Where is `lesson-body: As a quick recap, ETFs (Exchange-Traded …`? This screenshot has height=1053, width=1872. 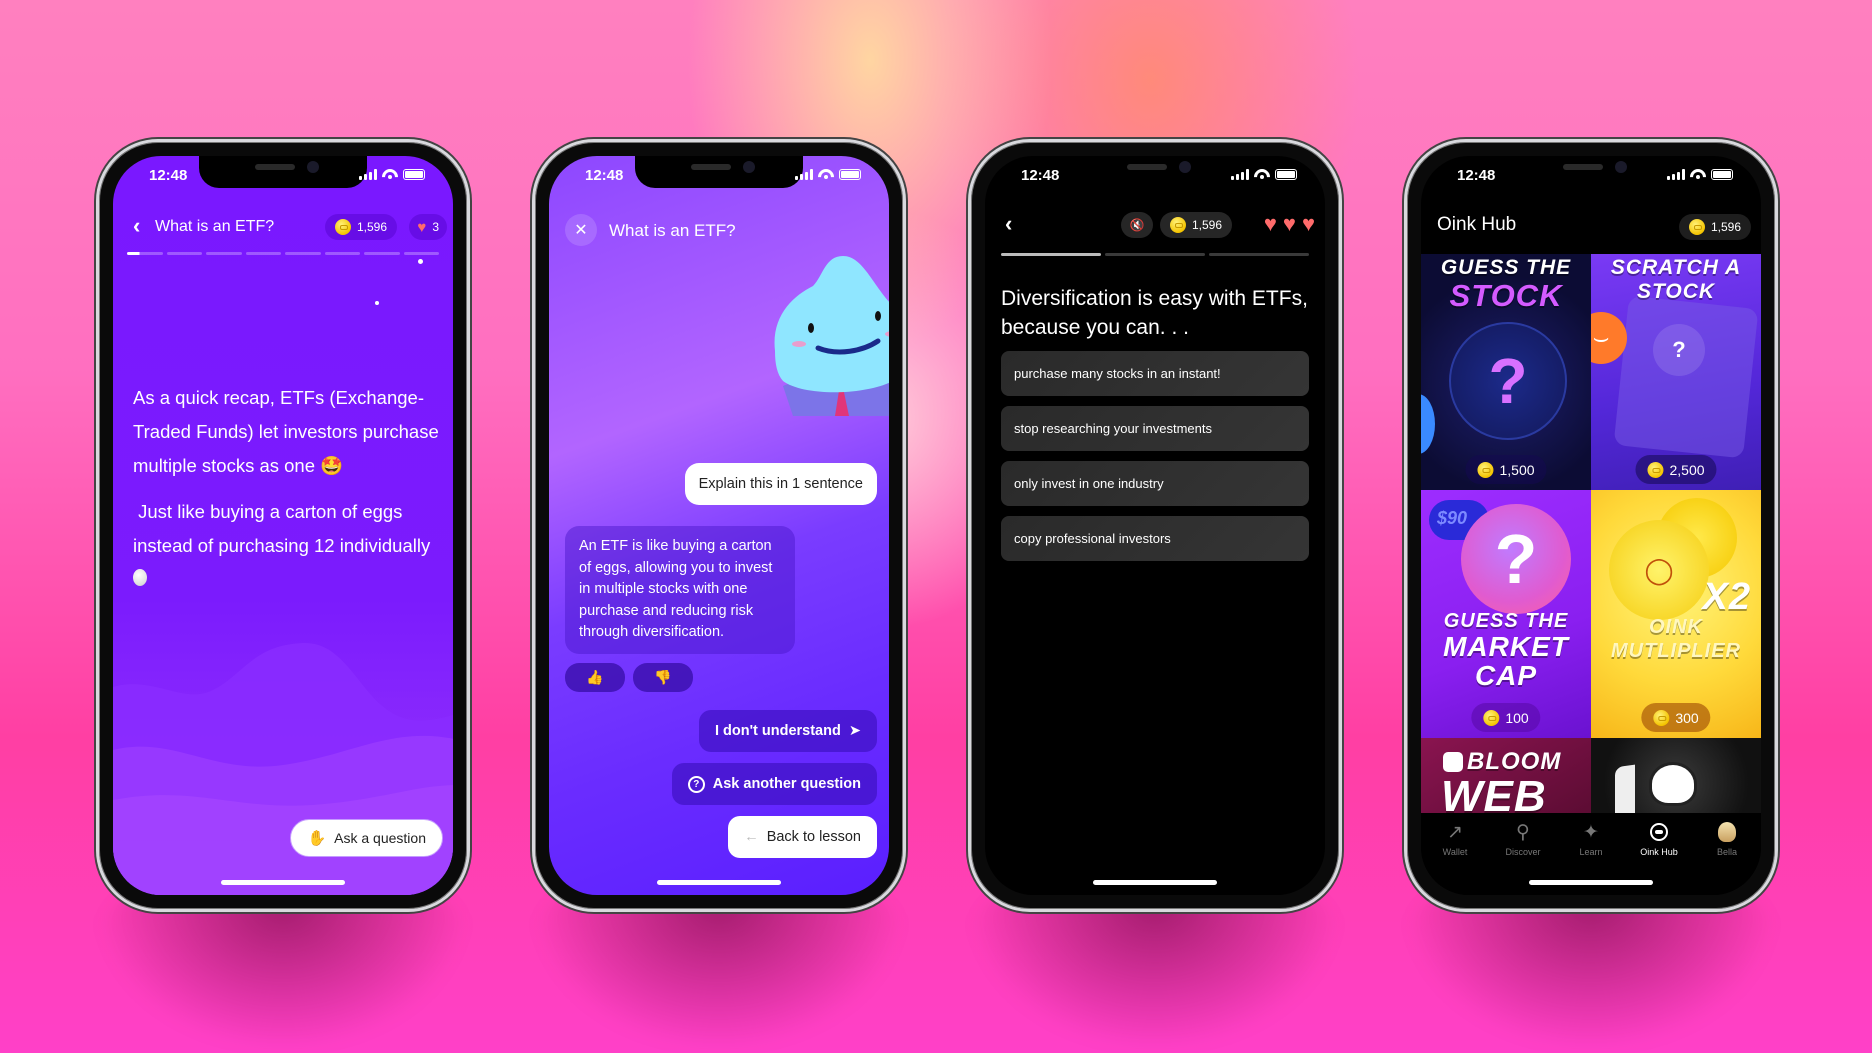 lesson-body: As a quick recap, ETFs (Exchange-Traded … is located at coordinates (286, 495).